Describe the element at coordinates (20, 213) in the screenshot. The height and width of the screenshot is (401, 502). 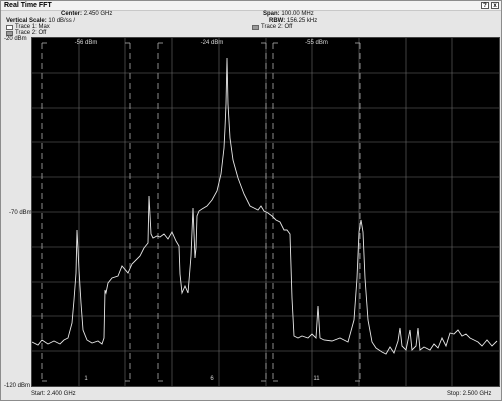
I see `y-mid-label: -70 dBm` at that location.